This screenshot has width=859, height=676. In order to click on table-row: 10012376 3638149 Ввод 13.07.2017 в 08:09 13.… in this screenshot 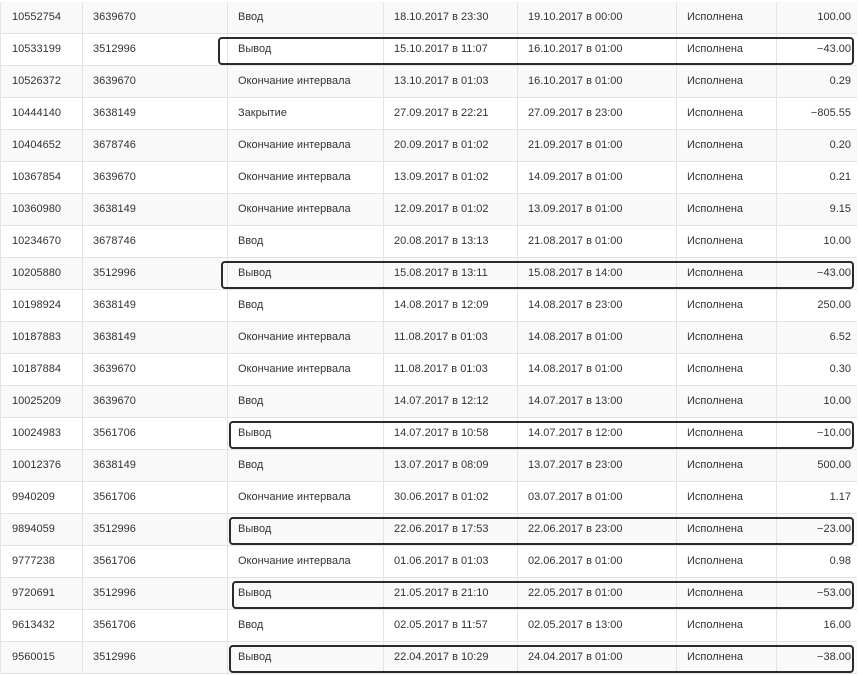, I will do `click(429, 466)`.